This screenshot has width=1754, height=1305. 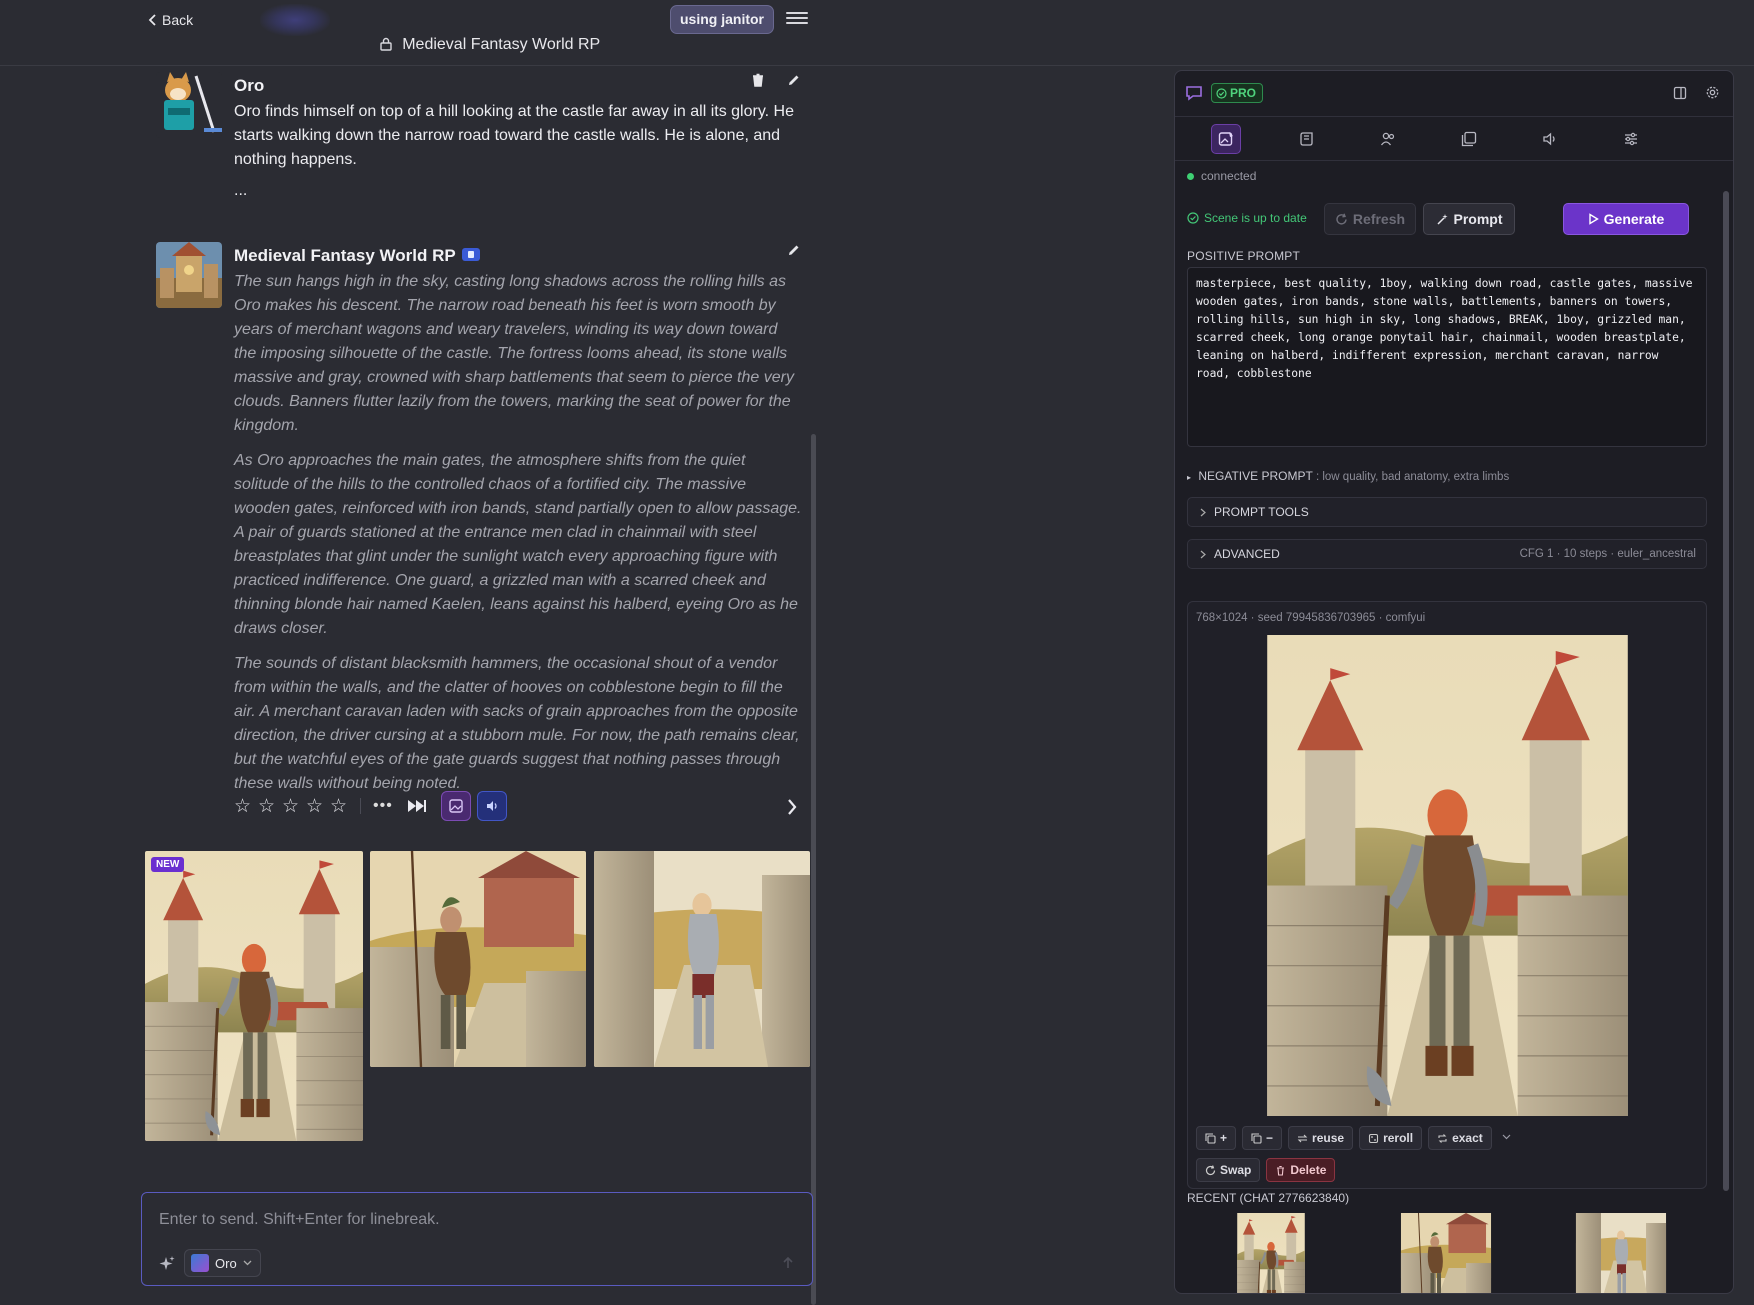 What do you see at coordinates (1454, 94) in the screenshot?
I see `panel-header: PRO` at bounding box center [1454, 94].